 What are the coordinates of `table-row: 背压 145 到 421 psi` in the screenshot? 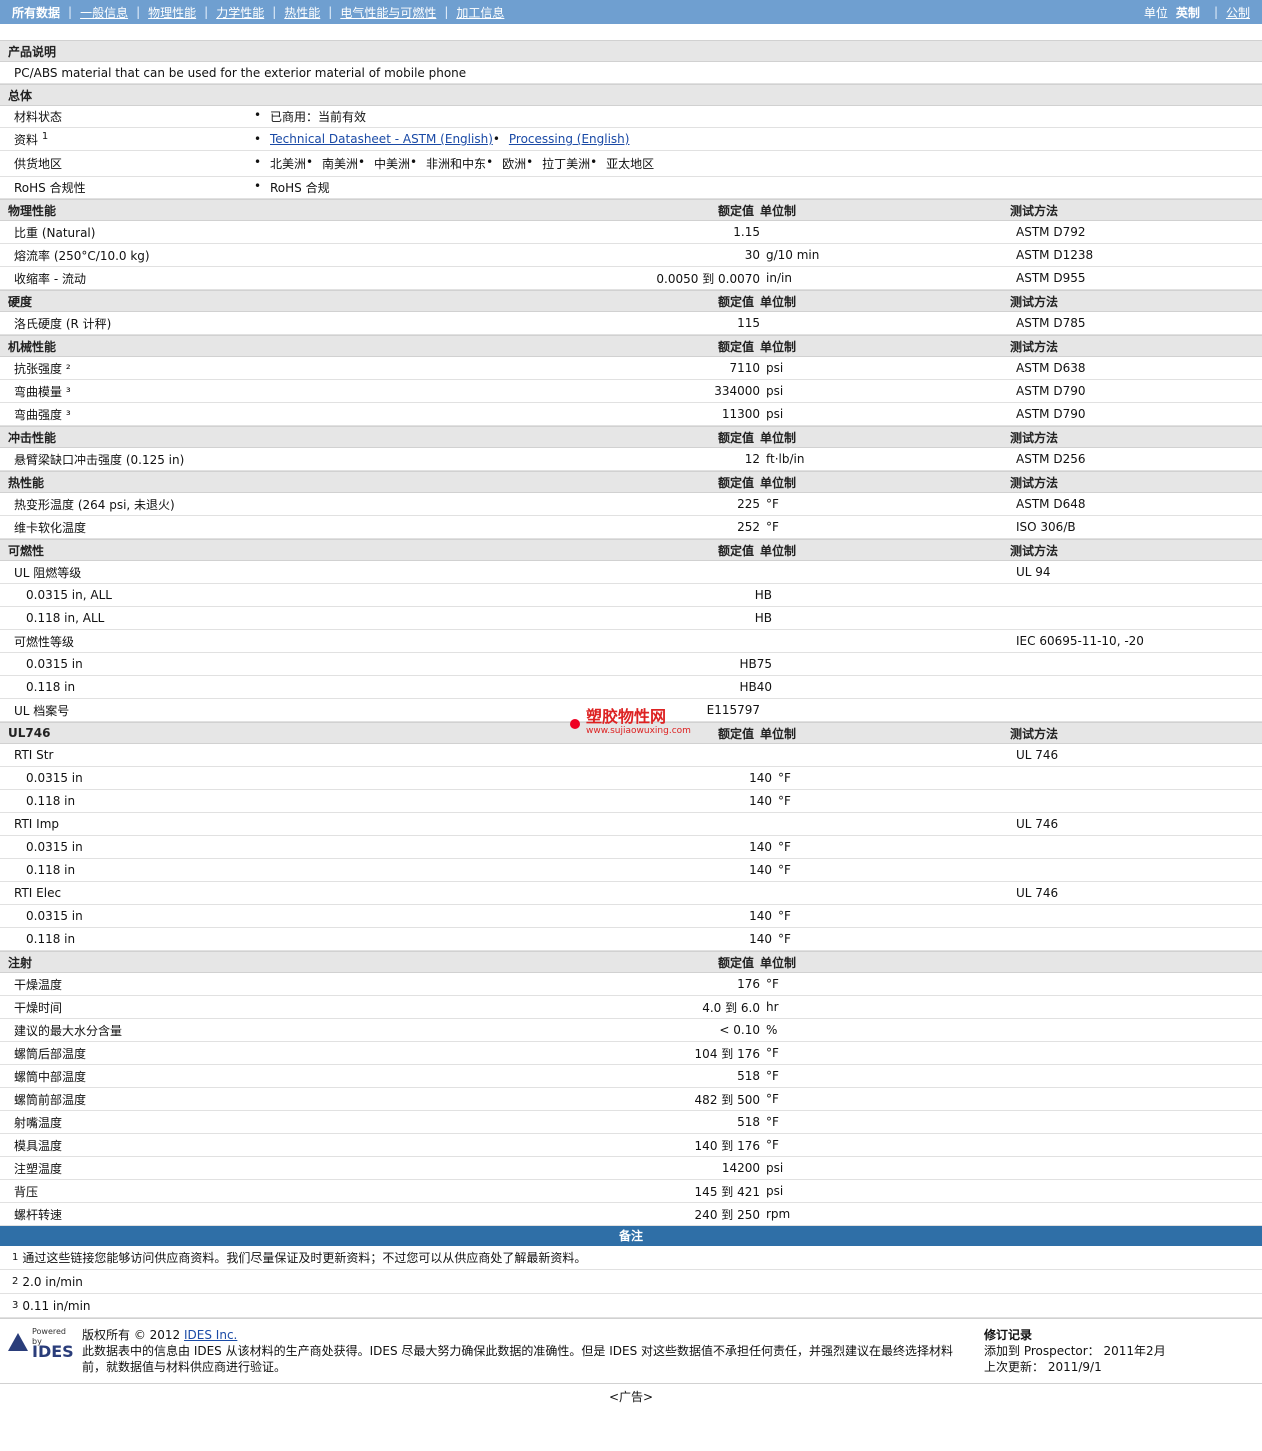 It's located at (631, 1191).